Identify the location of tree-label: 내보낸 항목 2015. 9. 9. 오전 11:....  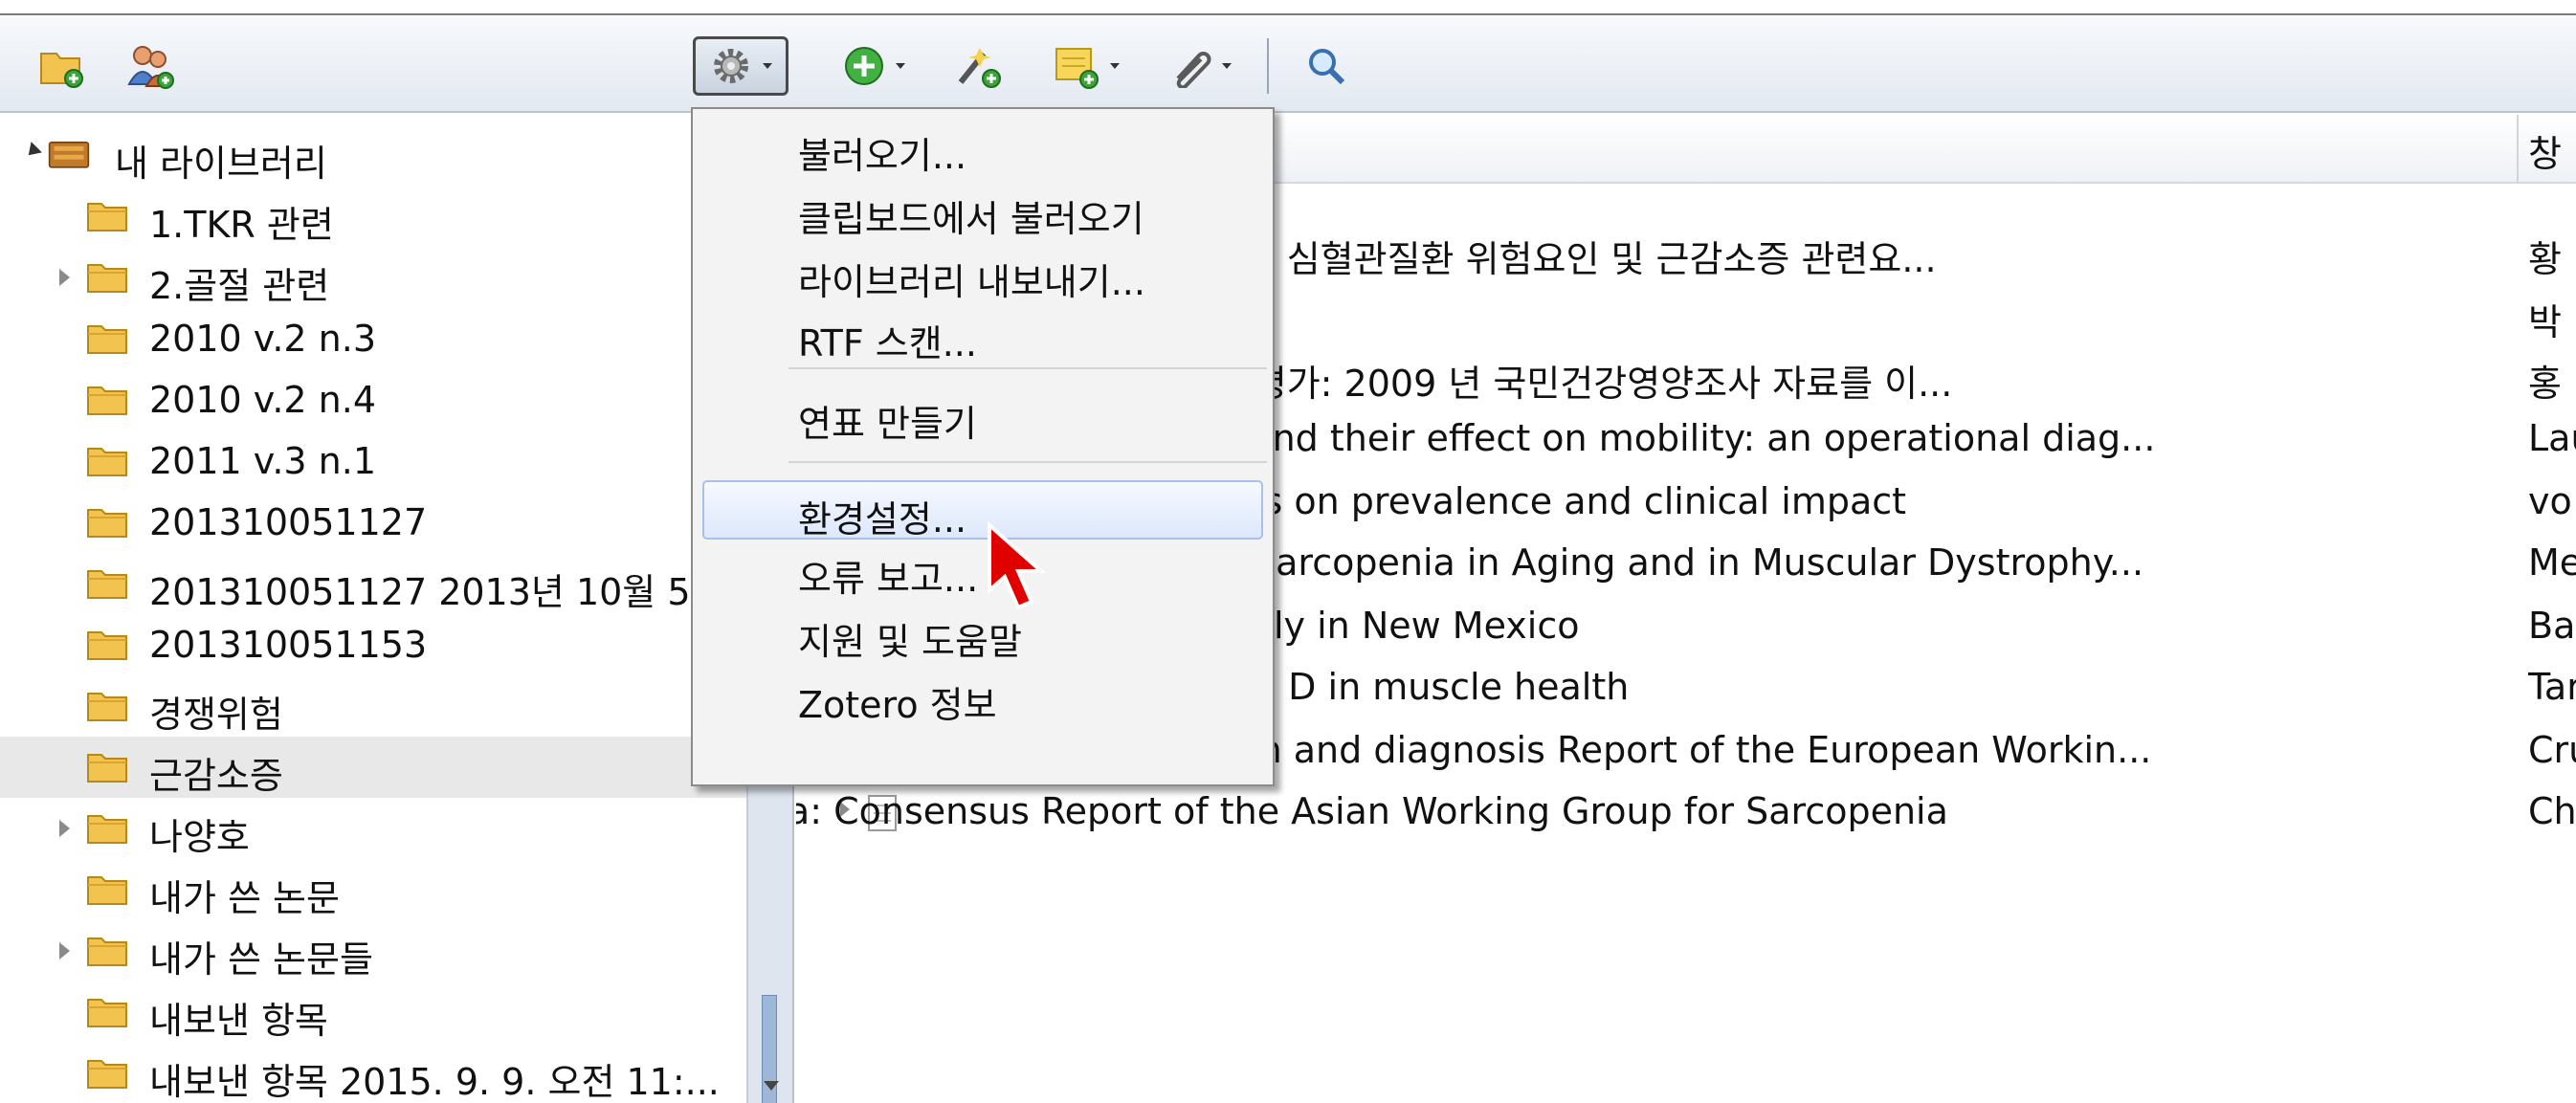
(434, 1082).